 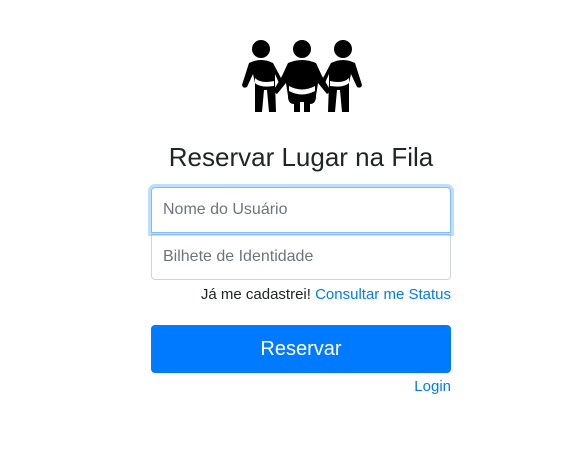 I want to click on page-title: Reservar Lugar na Fila, so click(x=301, y=157).